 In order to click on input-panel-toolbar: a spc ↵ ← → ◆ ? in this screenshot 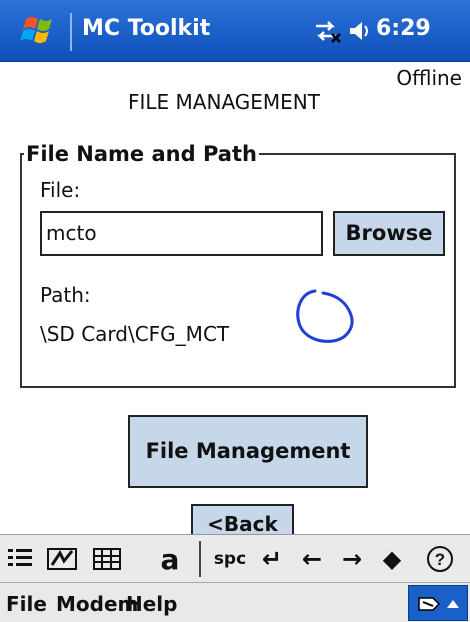, I will do `click(235, 558)`.